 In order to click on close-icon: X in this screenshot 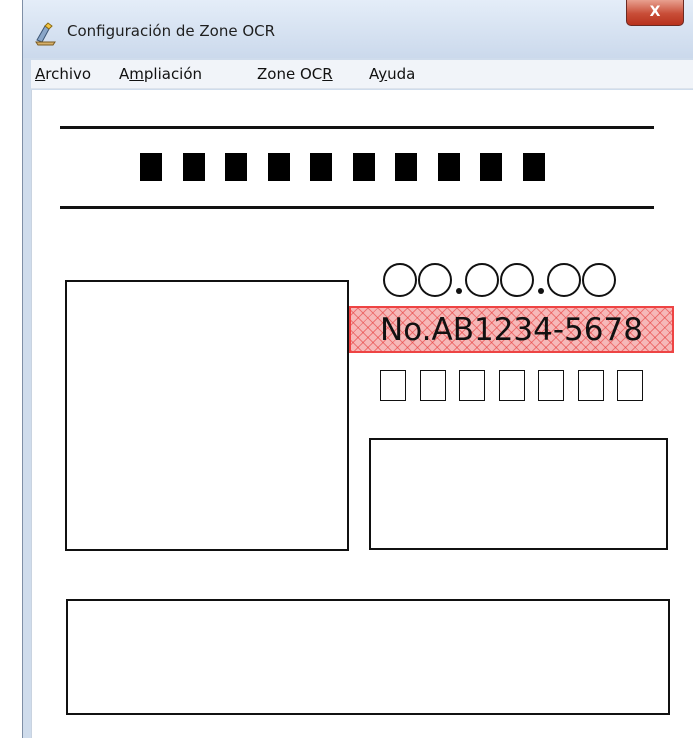, I will do `click(655, 12)`.